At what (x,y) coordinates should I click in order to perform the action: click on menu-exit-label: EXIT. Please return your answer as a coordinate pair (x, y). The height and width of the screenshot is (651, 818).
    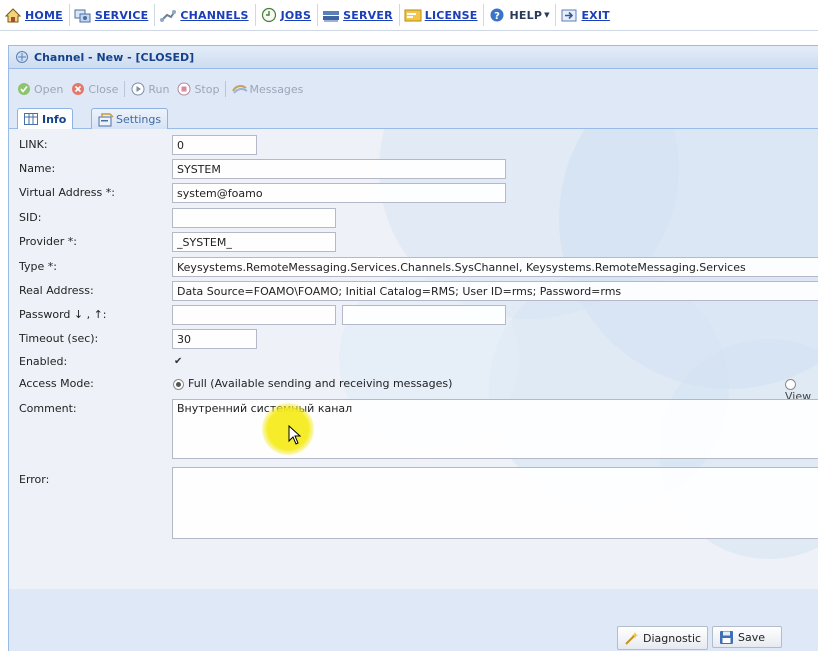
    Looking at the image, I should click on (595, 15).